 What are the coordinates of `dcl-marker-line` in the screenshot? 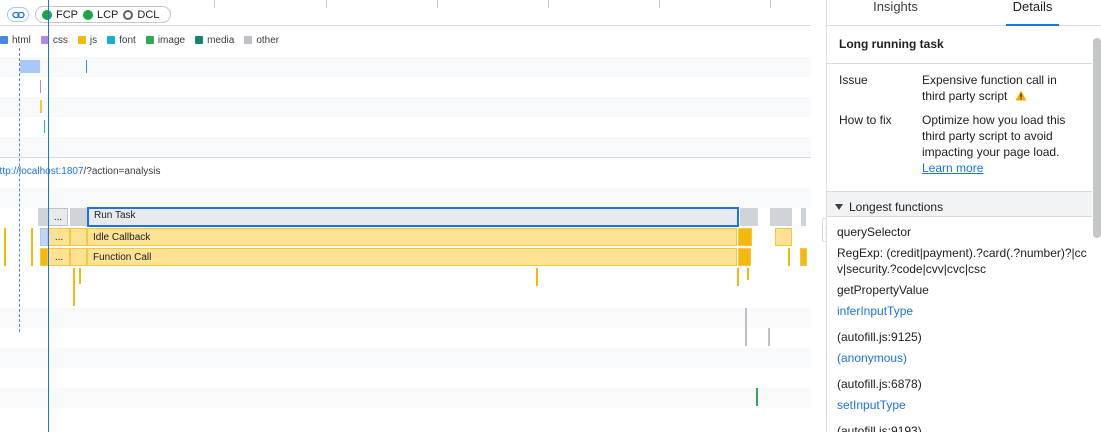 It's located at (19, 190).